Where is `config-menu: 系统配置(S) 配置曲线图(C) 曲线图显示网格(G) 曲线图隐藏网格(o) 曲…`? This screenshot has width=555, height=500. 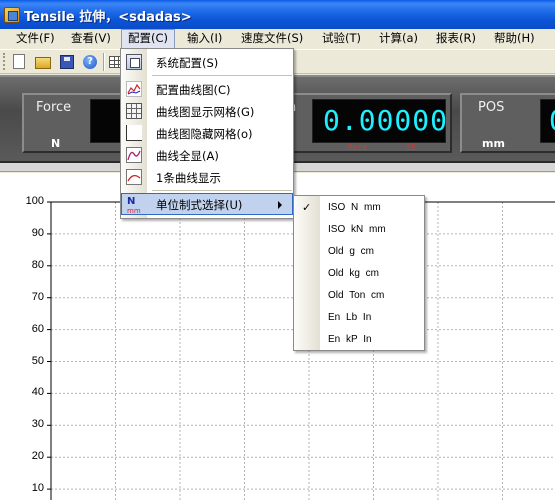
config-menu: 系统配置(S) 配置曲线图(C) 曲线图显示网格(G) 曲线图隐藏网格(o) 曲… is located at coordinates (207, 133).